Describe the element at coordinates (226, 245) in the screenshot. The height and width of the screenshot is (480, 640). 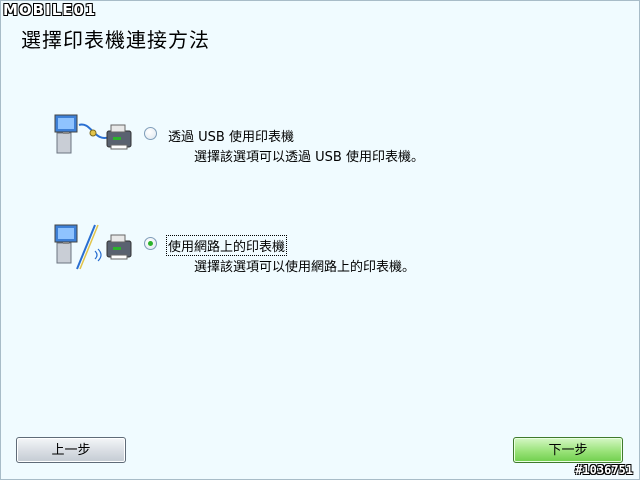
I see `network-option-label: 使用網路上的印表機` at that location.